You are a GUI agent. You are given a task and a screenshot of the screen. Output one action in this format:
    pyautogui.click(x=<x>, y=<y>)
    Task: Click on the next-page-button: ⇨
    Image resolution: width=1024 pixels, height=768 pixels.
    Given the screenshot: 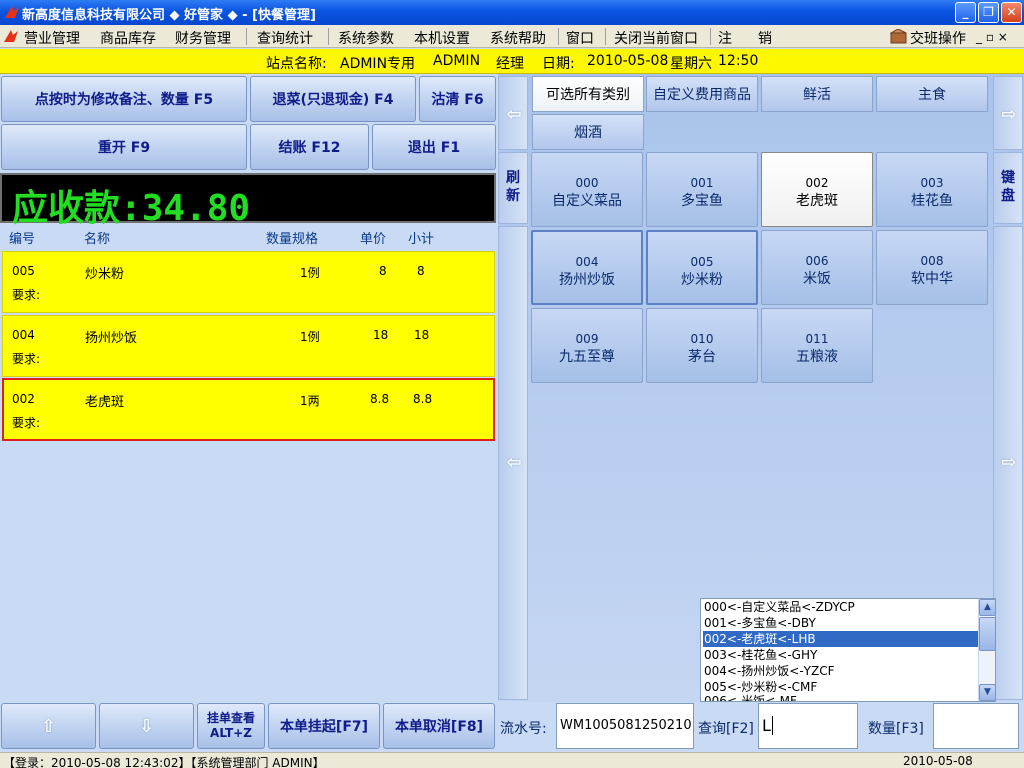 What is the action you would take?
    pyautogui.click(x=1008, y=463)
    